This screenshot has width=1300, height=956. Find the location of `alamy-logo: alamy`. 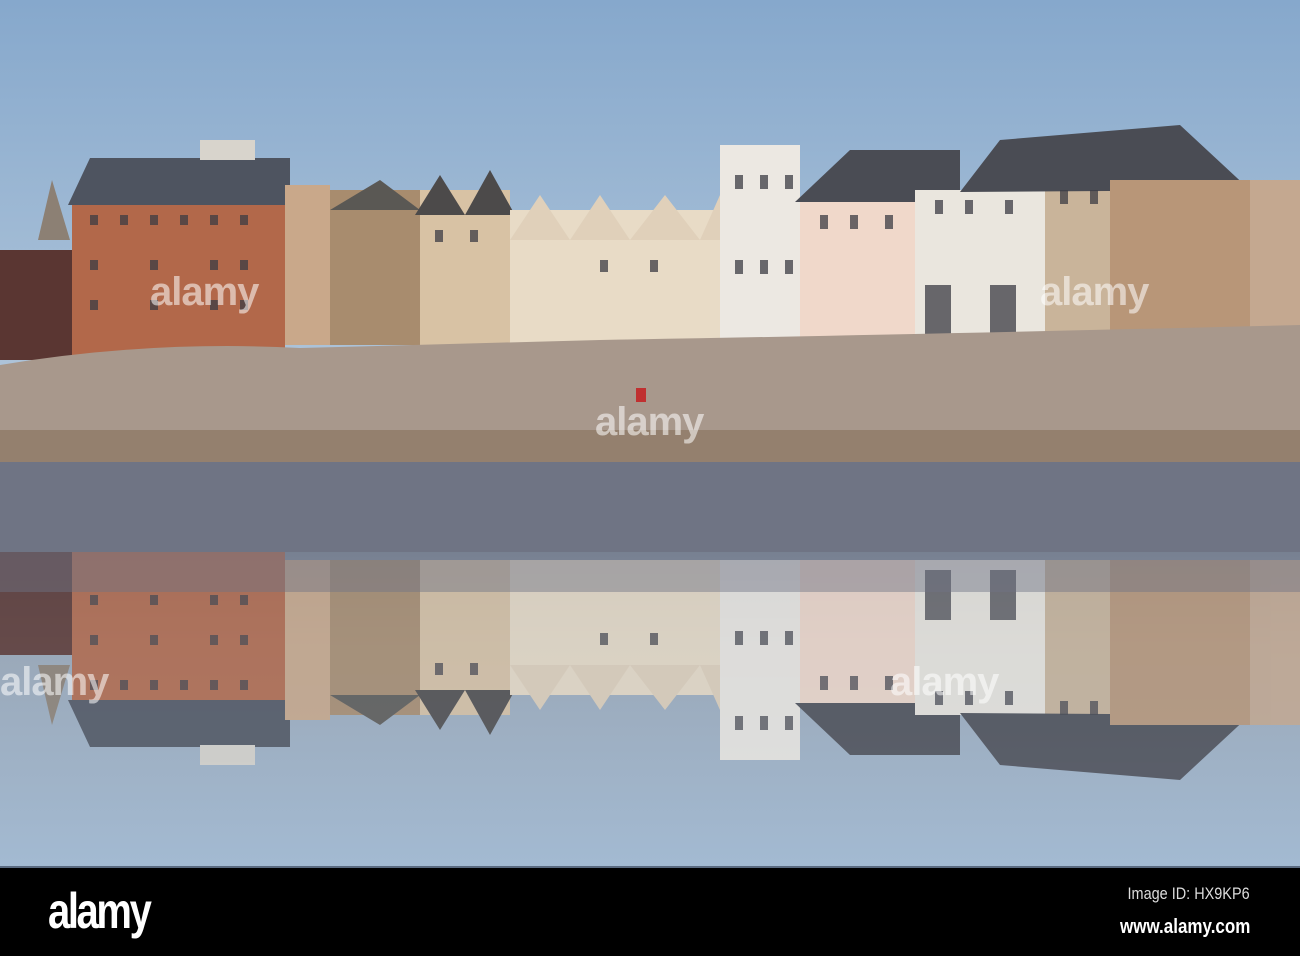

alamy-logo: alamy is located at coordinates (100, 911).